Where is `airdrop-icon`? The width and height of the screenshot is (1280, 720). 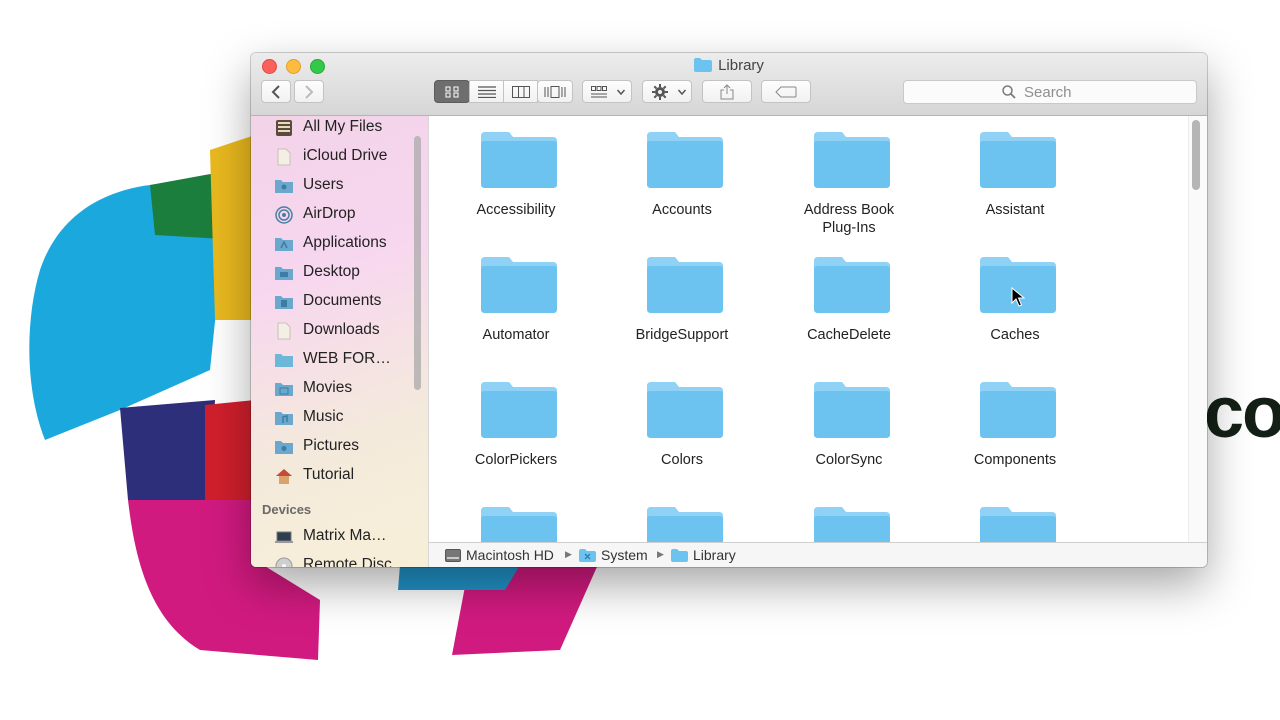 airdrop-icon is located at coordinates (284, 215).